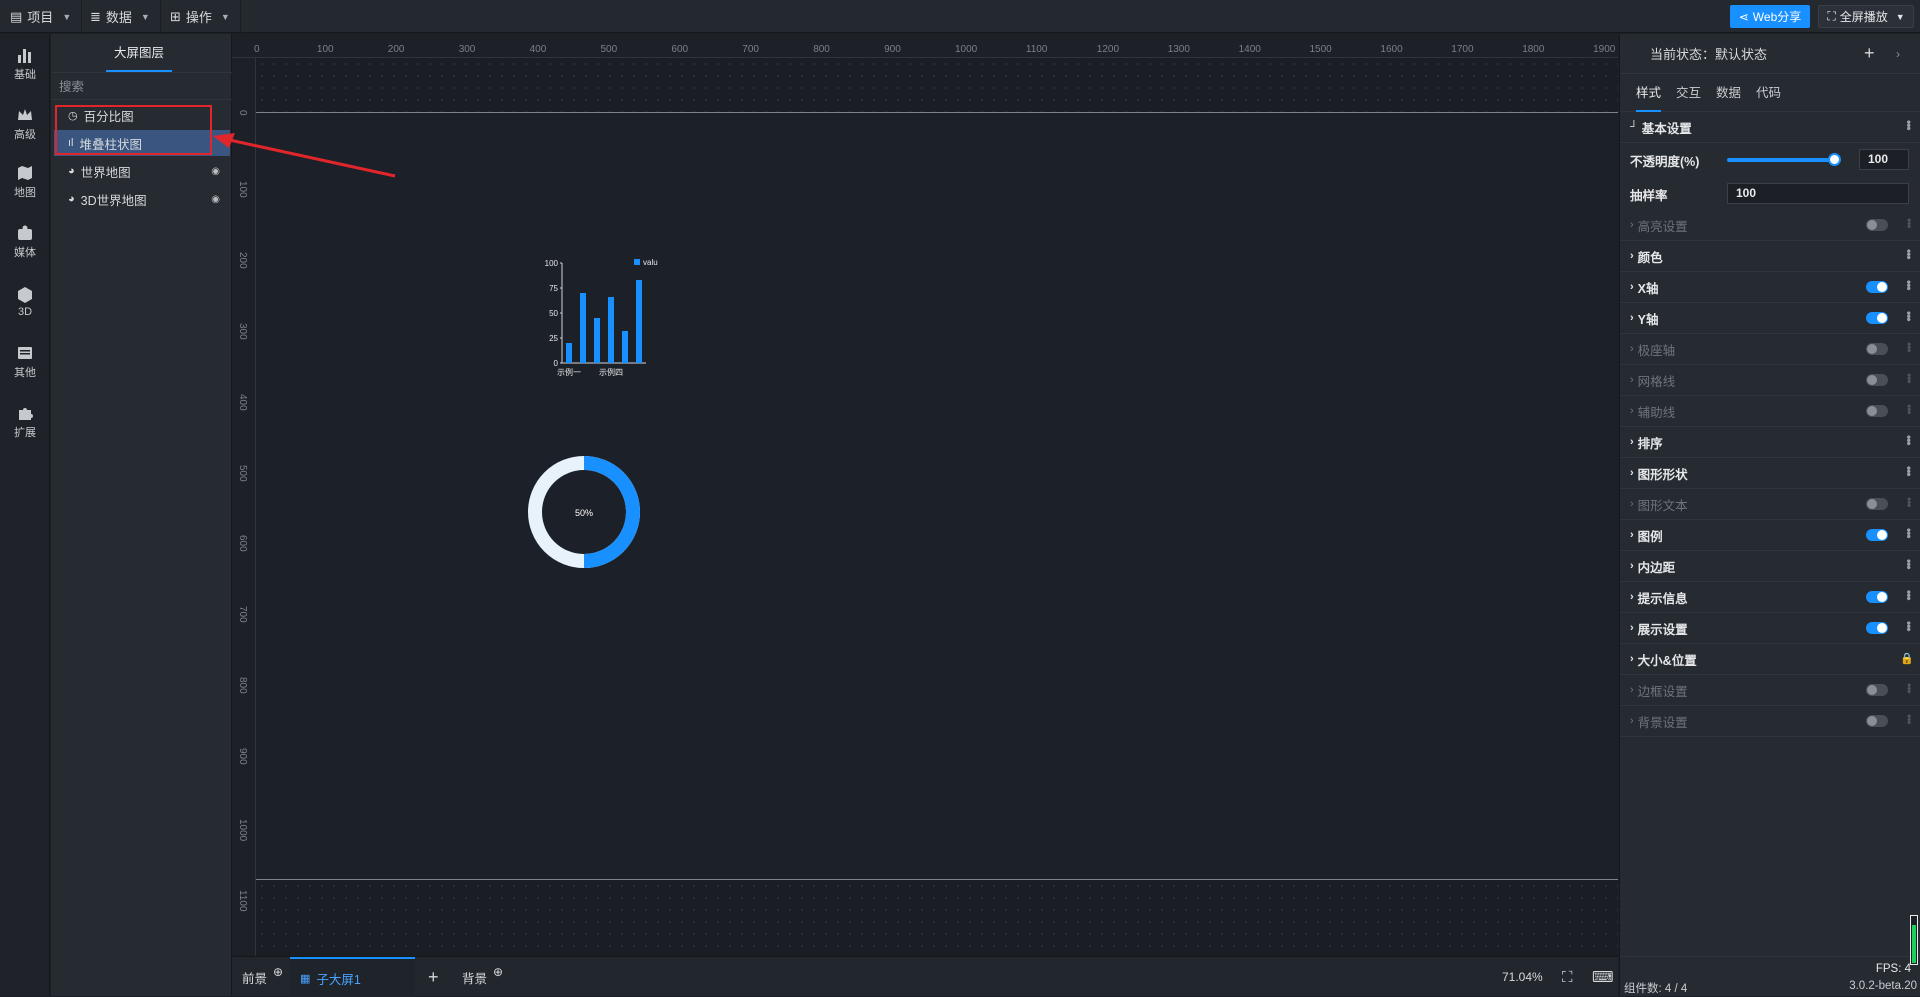  Describe the element at coordinates (1650, 536) in the screenshot. I see `section-label: 图例` at that location.